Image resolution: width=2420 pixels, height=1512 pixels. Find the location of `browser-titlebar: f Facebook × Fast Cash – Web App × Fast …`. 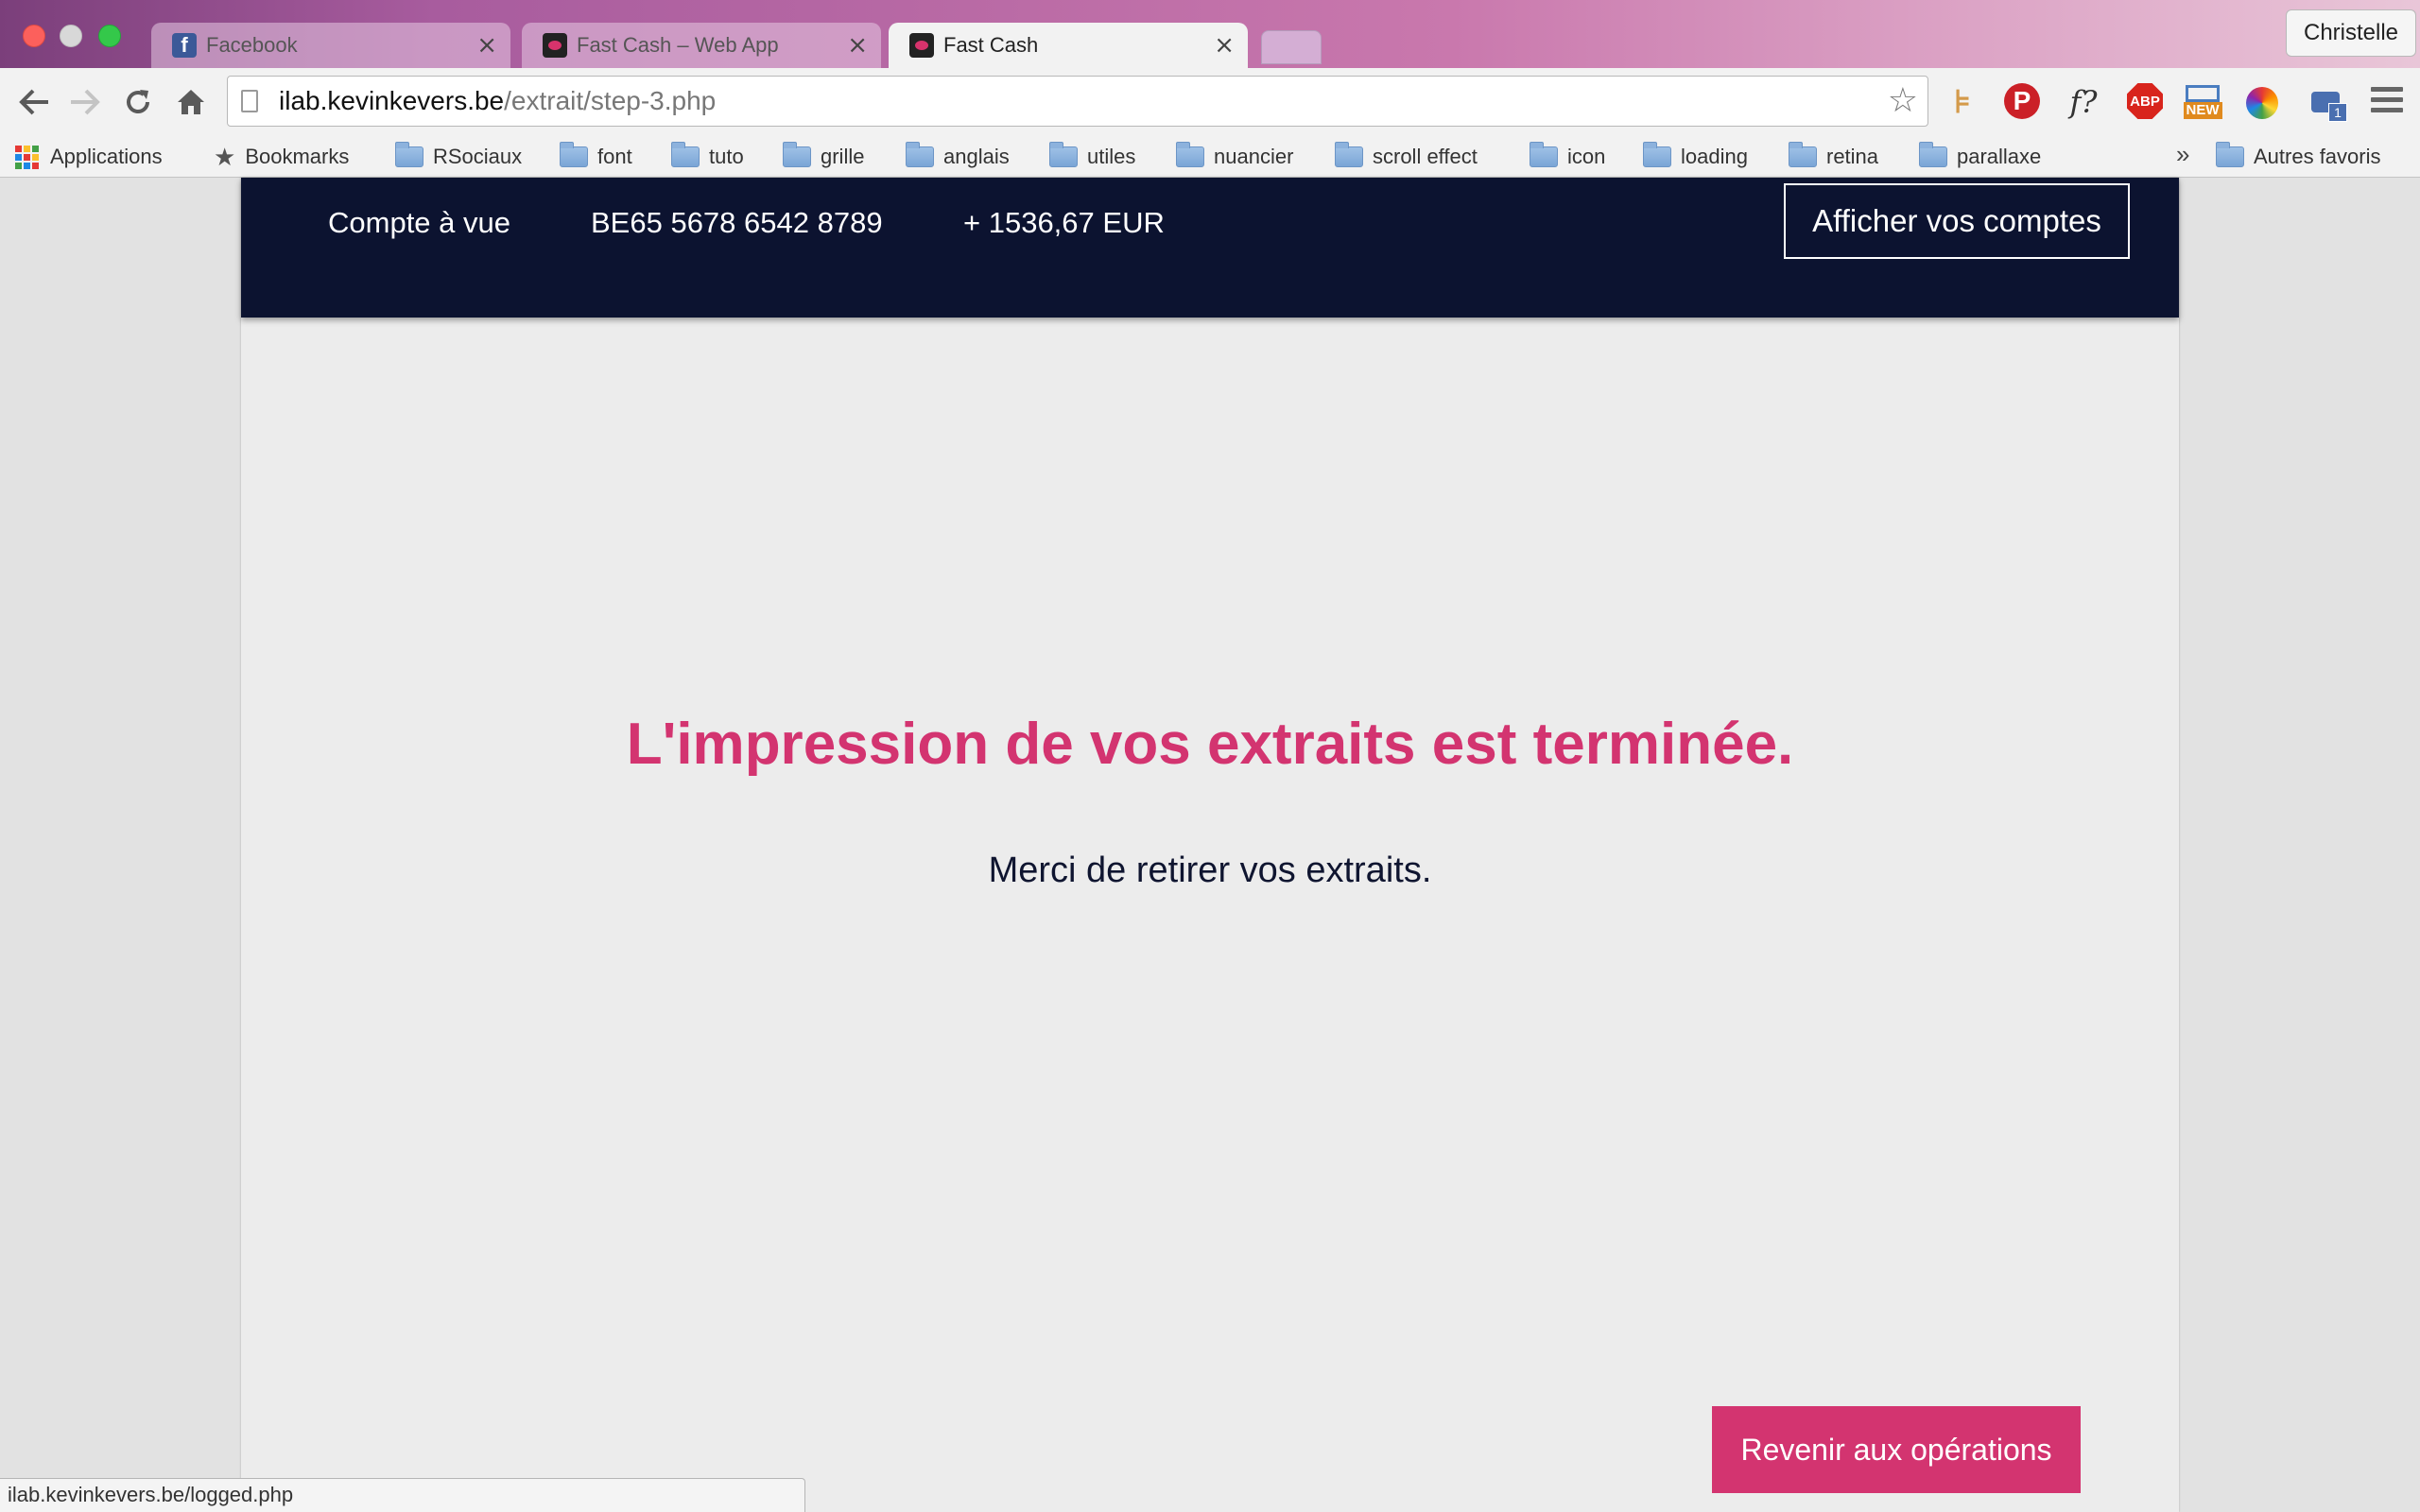

browser-titlebar: f Facebook × Fast Cash – Web App × Fast … is located at coordinates (1210, 34).